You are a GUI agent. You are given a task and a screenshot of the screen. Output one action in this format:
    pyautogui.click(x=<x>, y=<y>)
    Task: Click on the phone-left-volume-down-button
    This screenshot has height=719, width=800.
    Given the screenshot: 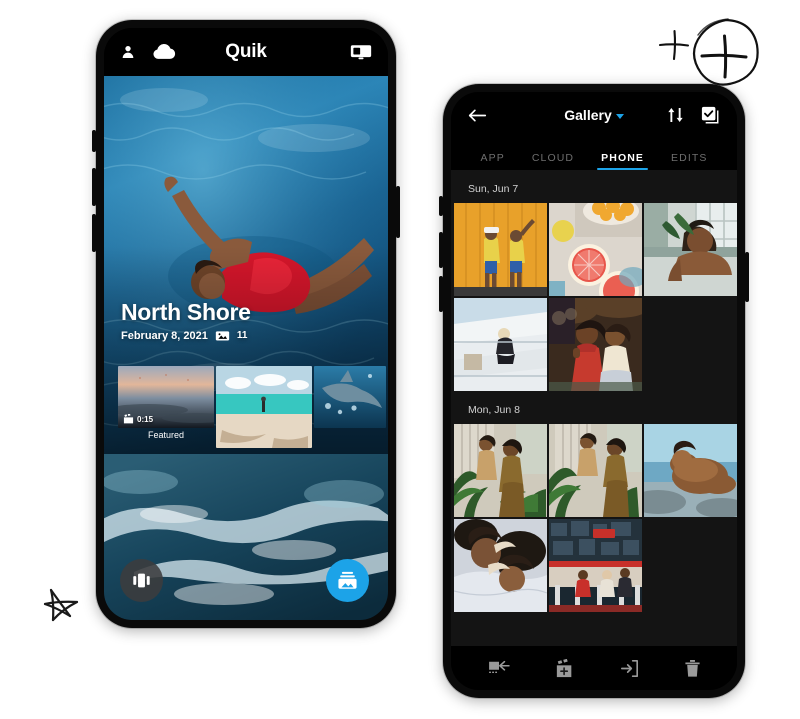 What is the action you would take?
    pyautogui.click(x=94, y=233)
    